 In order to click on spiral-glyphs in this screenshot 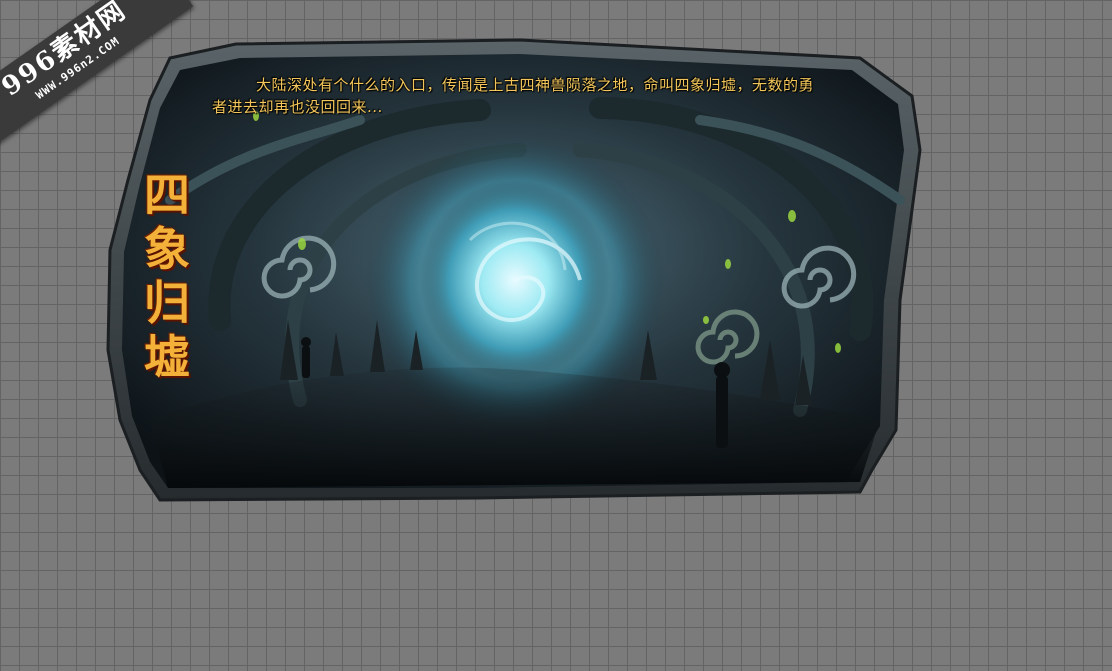, I will do `click(559, 300)`.